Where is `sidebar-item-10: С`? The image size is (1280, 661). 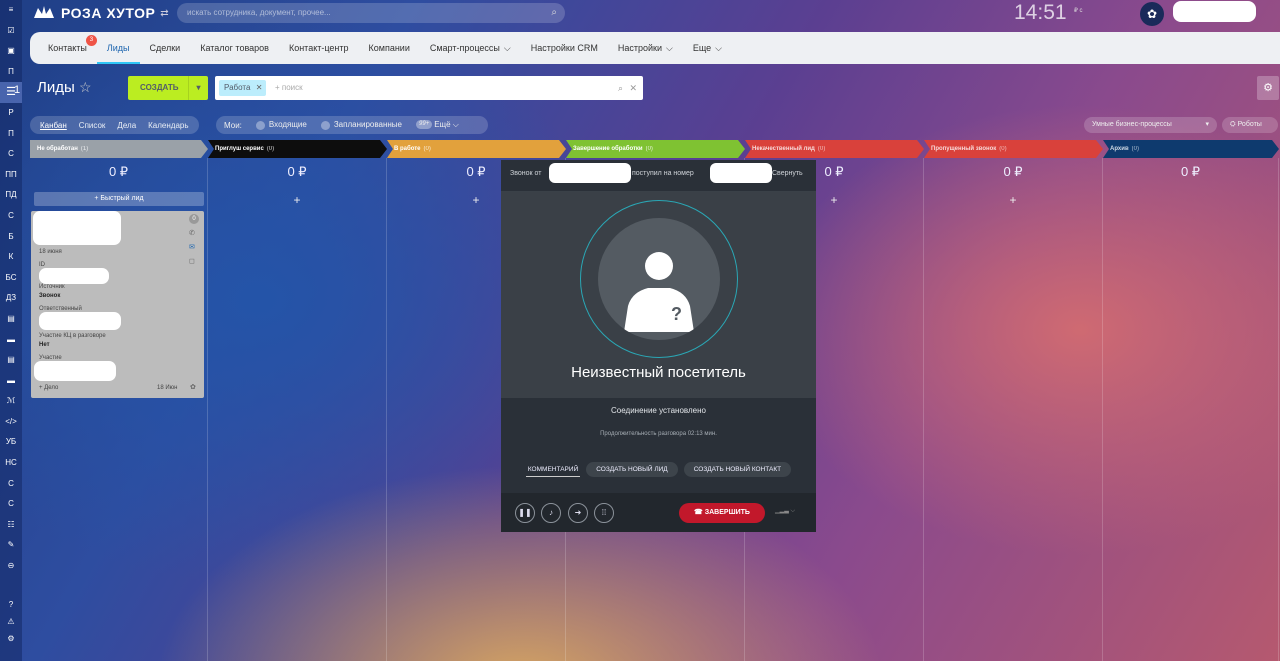 sidebar-item-10: С is located at coordinates (11, 216).